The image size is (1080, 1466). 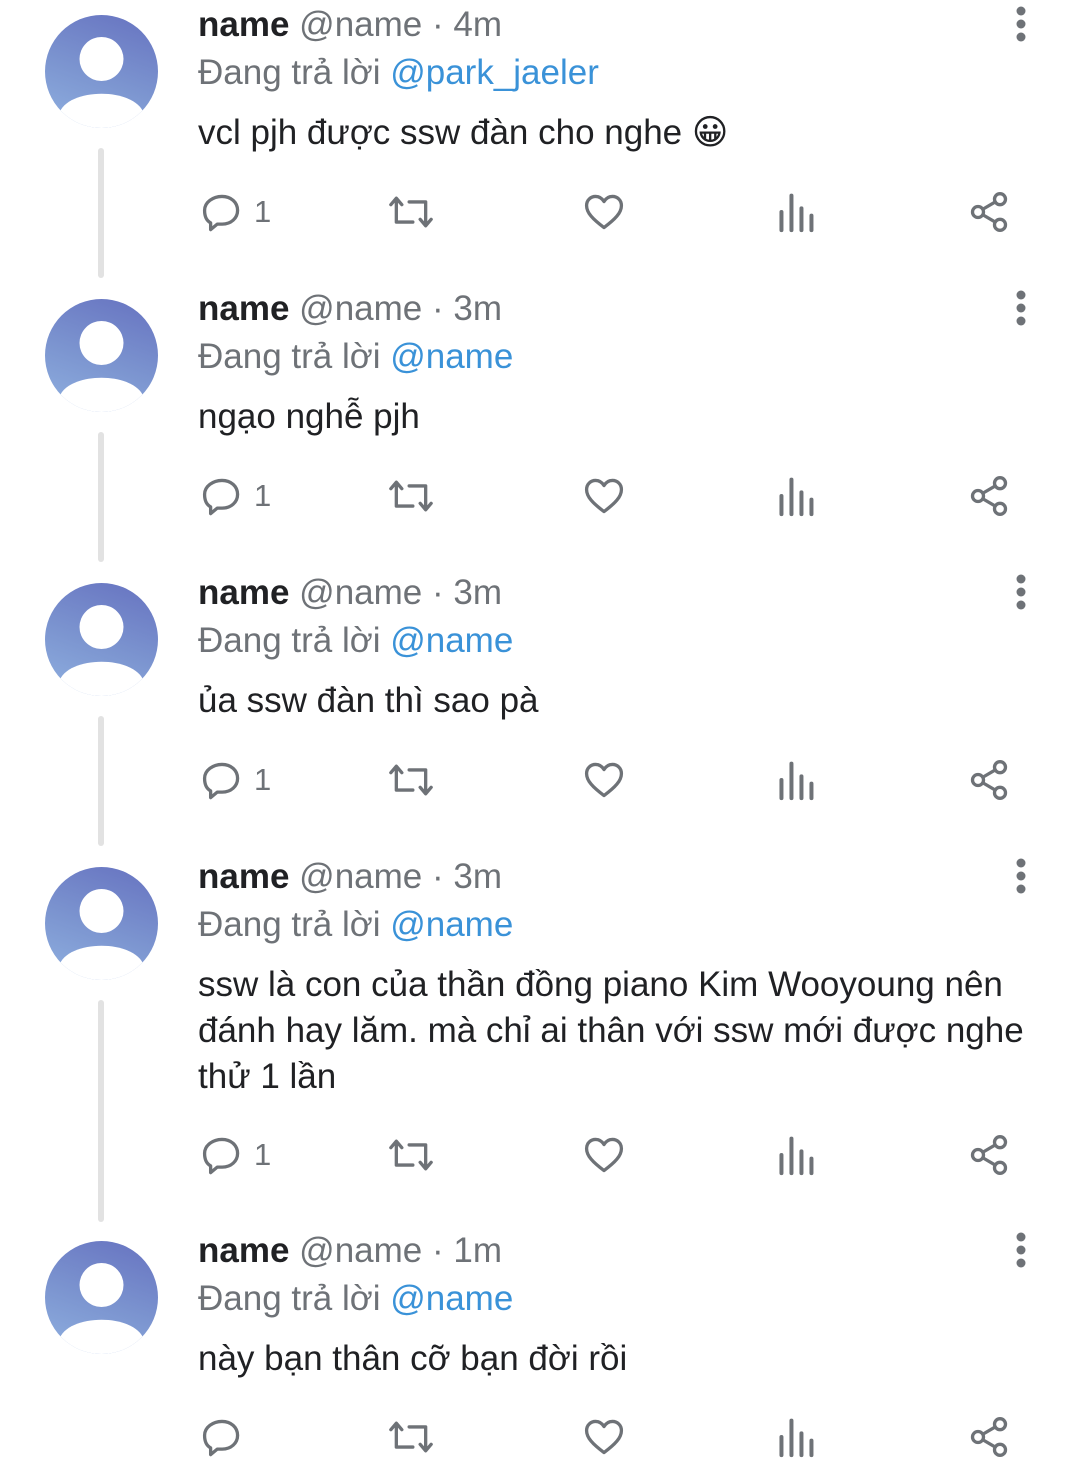 What do you see at coordinates (477, 24) in the screenshot?
I see `timestamp: 4m` at bounding box center [477, 24].